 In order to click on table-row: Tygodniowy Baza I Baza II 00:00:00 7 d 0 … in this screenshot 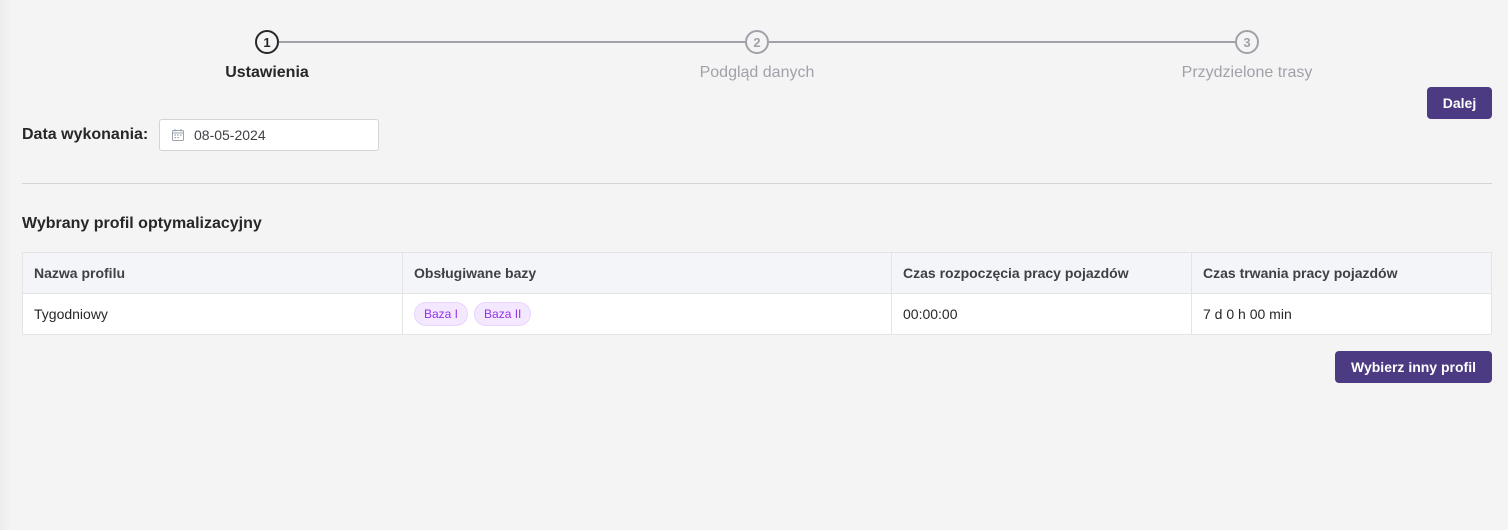, I will do `click(757, 314)`.